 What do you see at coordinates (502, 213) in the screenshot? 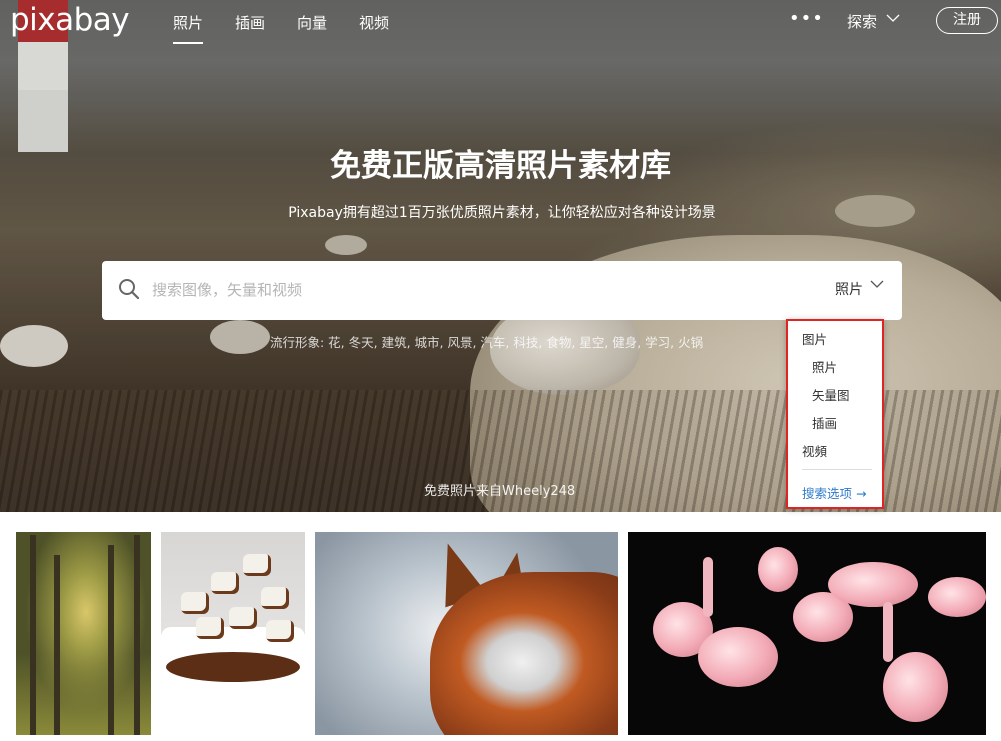
I see `hero-subtitle: Pixabay拥有超过1百万张优质照片素材，让你轻松应对各种设计场景` at bounding box center [502, 213].